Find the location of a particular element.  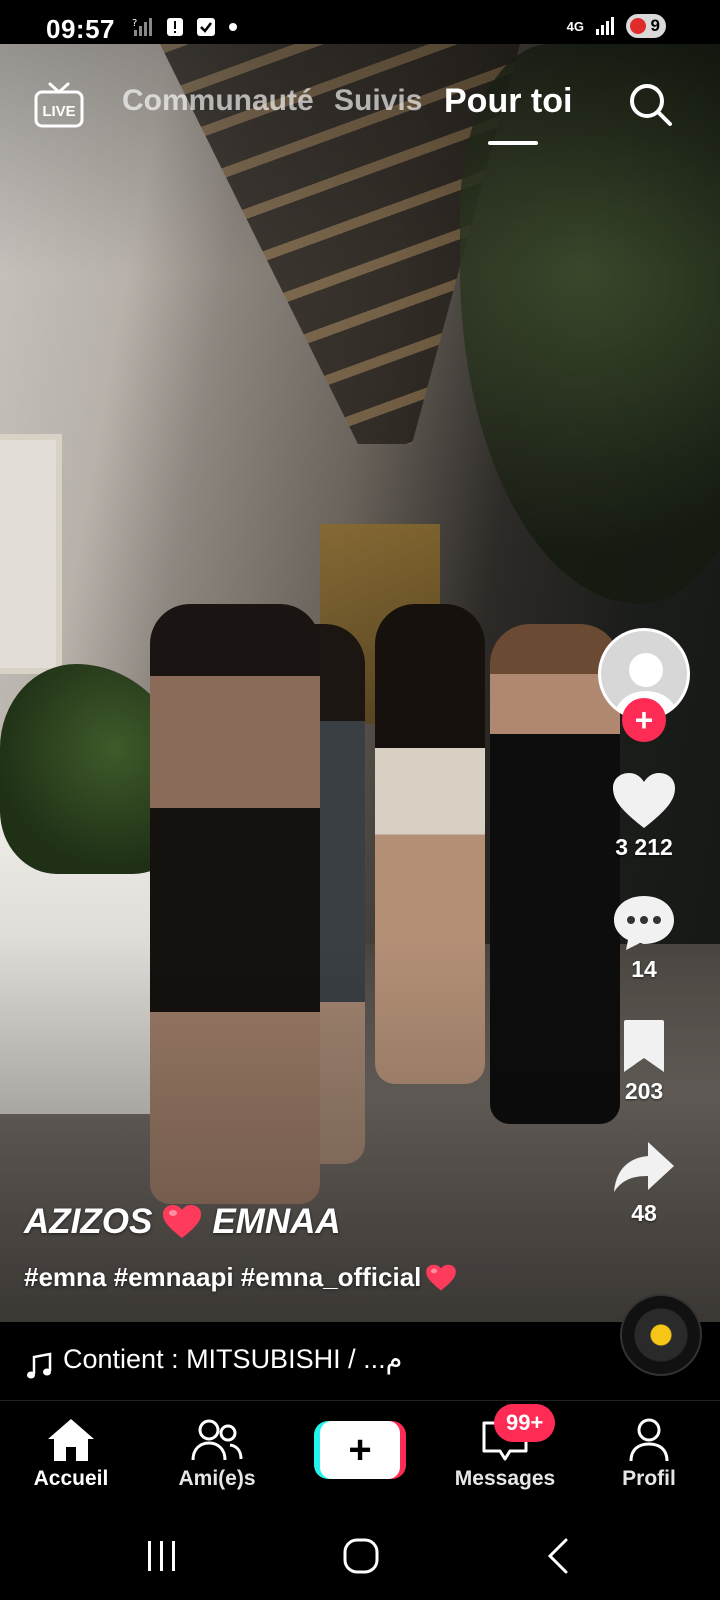

follow-button: + is located at coordinates (644, 720).